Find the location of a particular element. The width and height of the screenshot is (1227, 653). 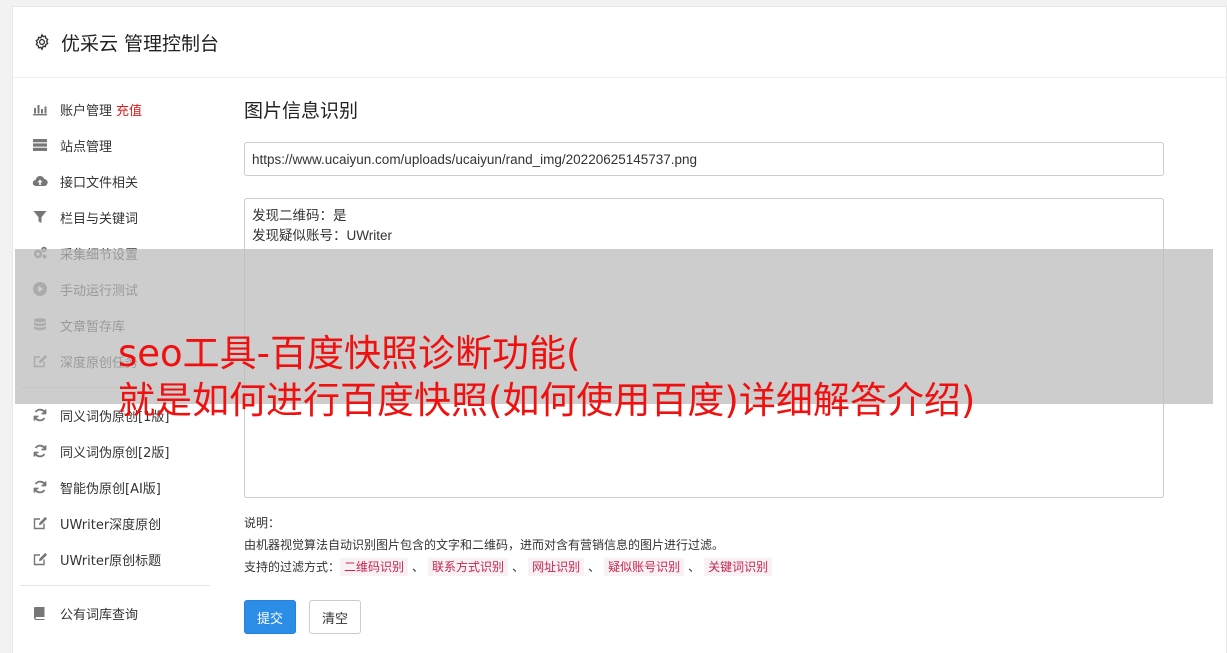

filter-tag: 二维码识别 is located at coordinates (374, 567).